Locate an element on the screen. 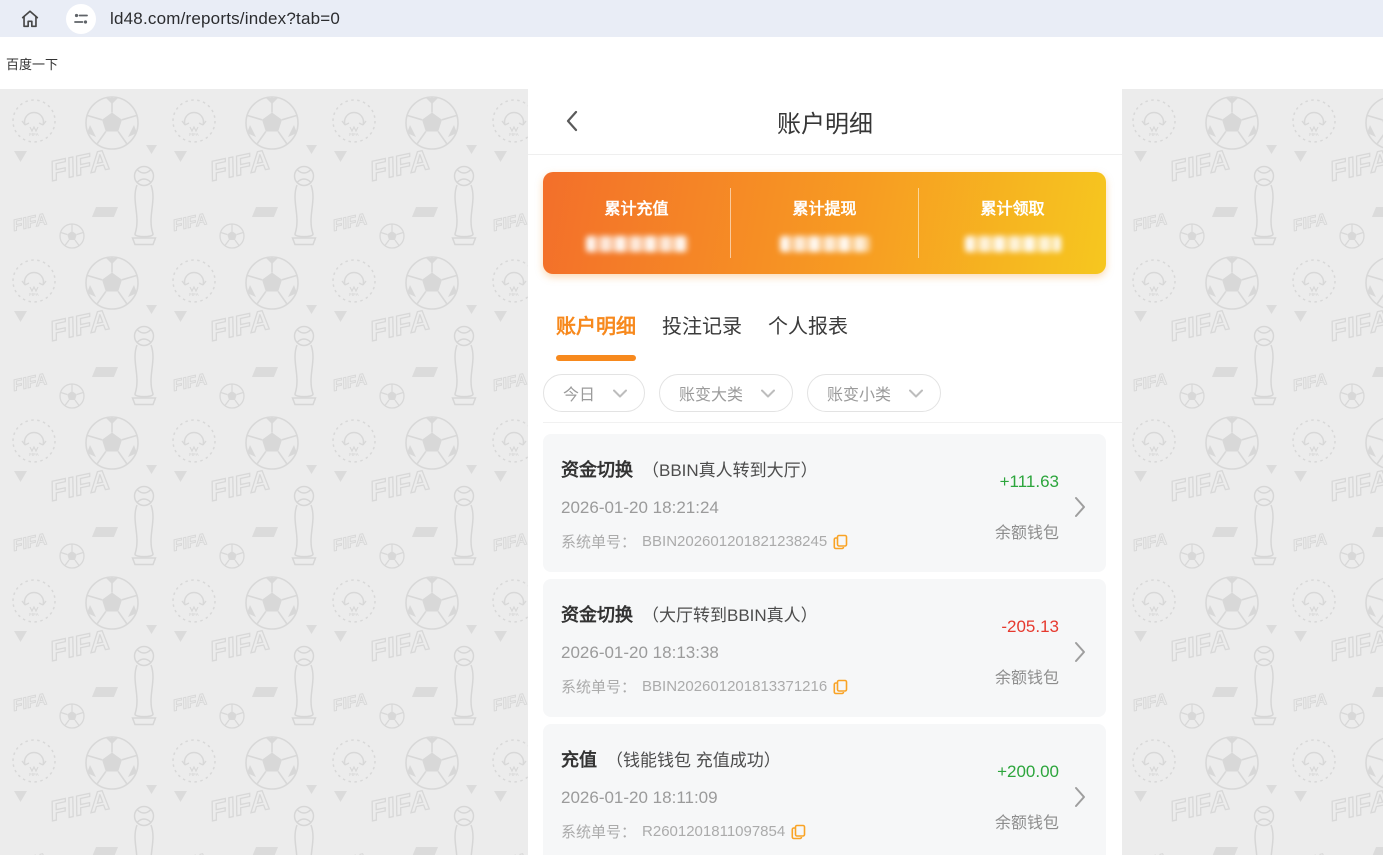  transaction-description: （大厅转到BBIN真人） is located at coordinates (730, 615).